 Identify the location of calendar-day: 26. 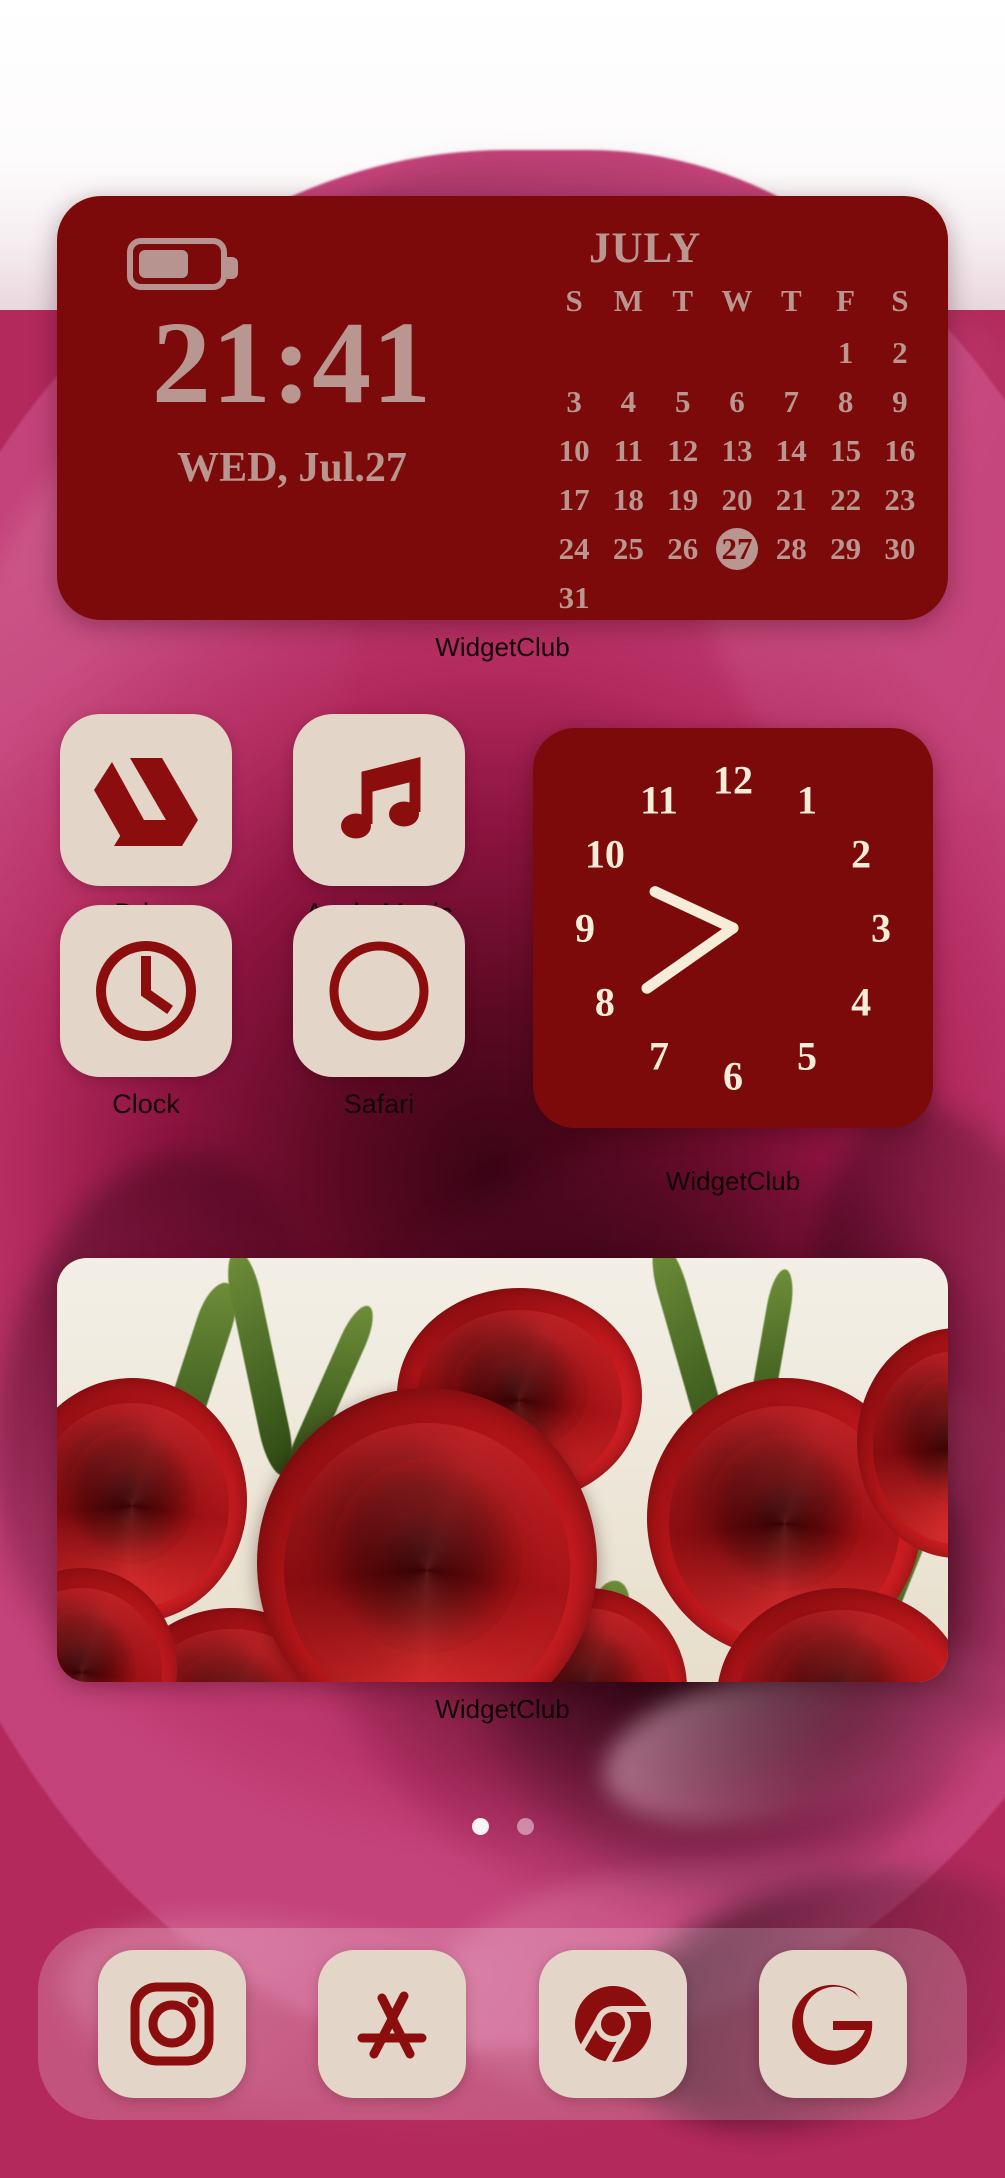
(683, 548).